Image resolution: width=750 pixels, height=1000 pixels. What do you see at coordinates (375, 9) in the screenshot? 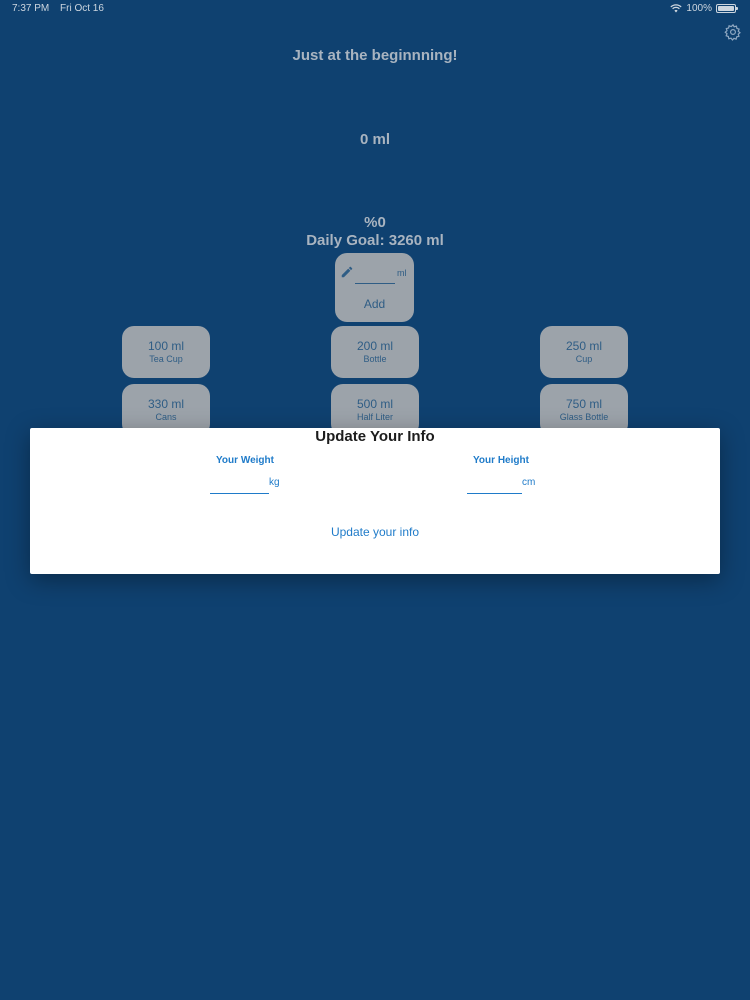
I see `status-bar: 7:37 PM Fri Oct 16 100%` at bounding box center [375, 9].